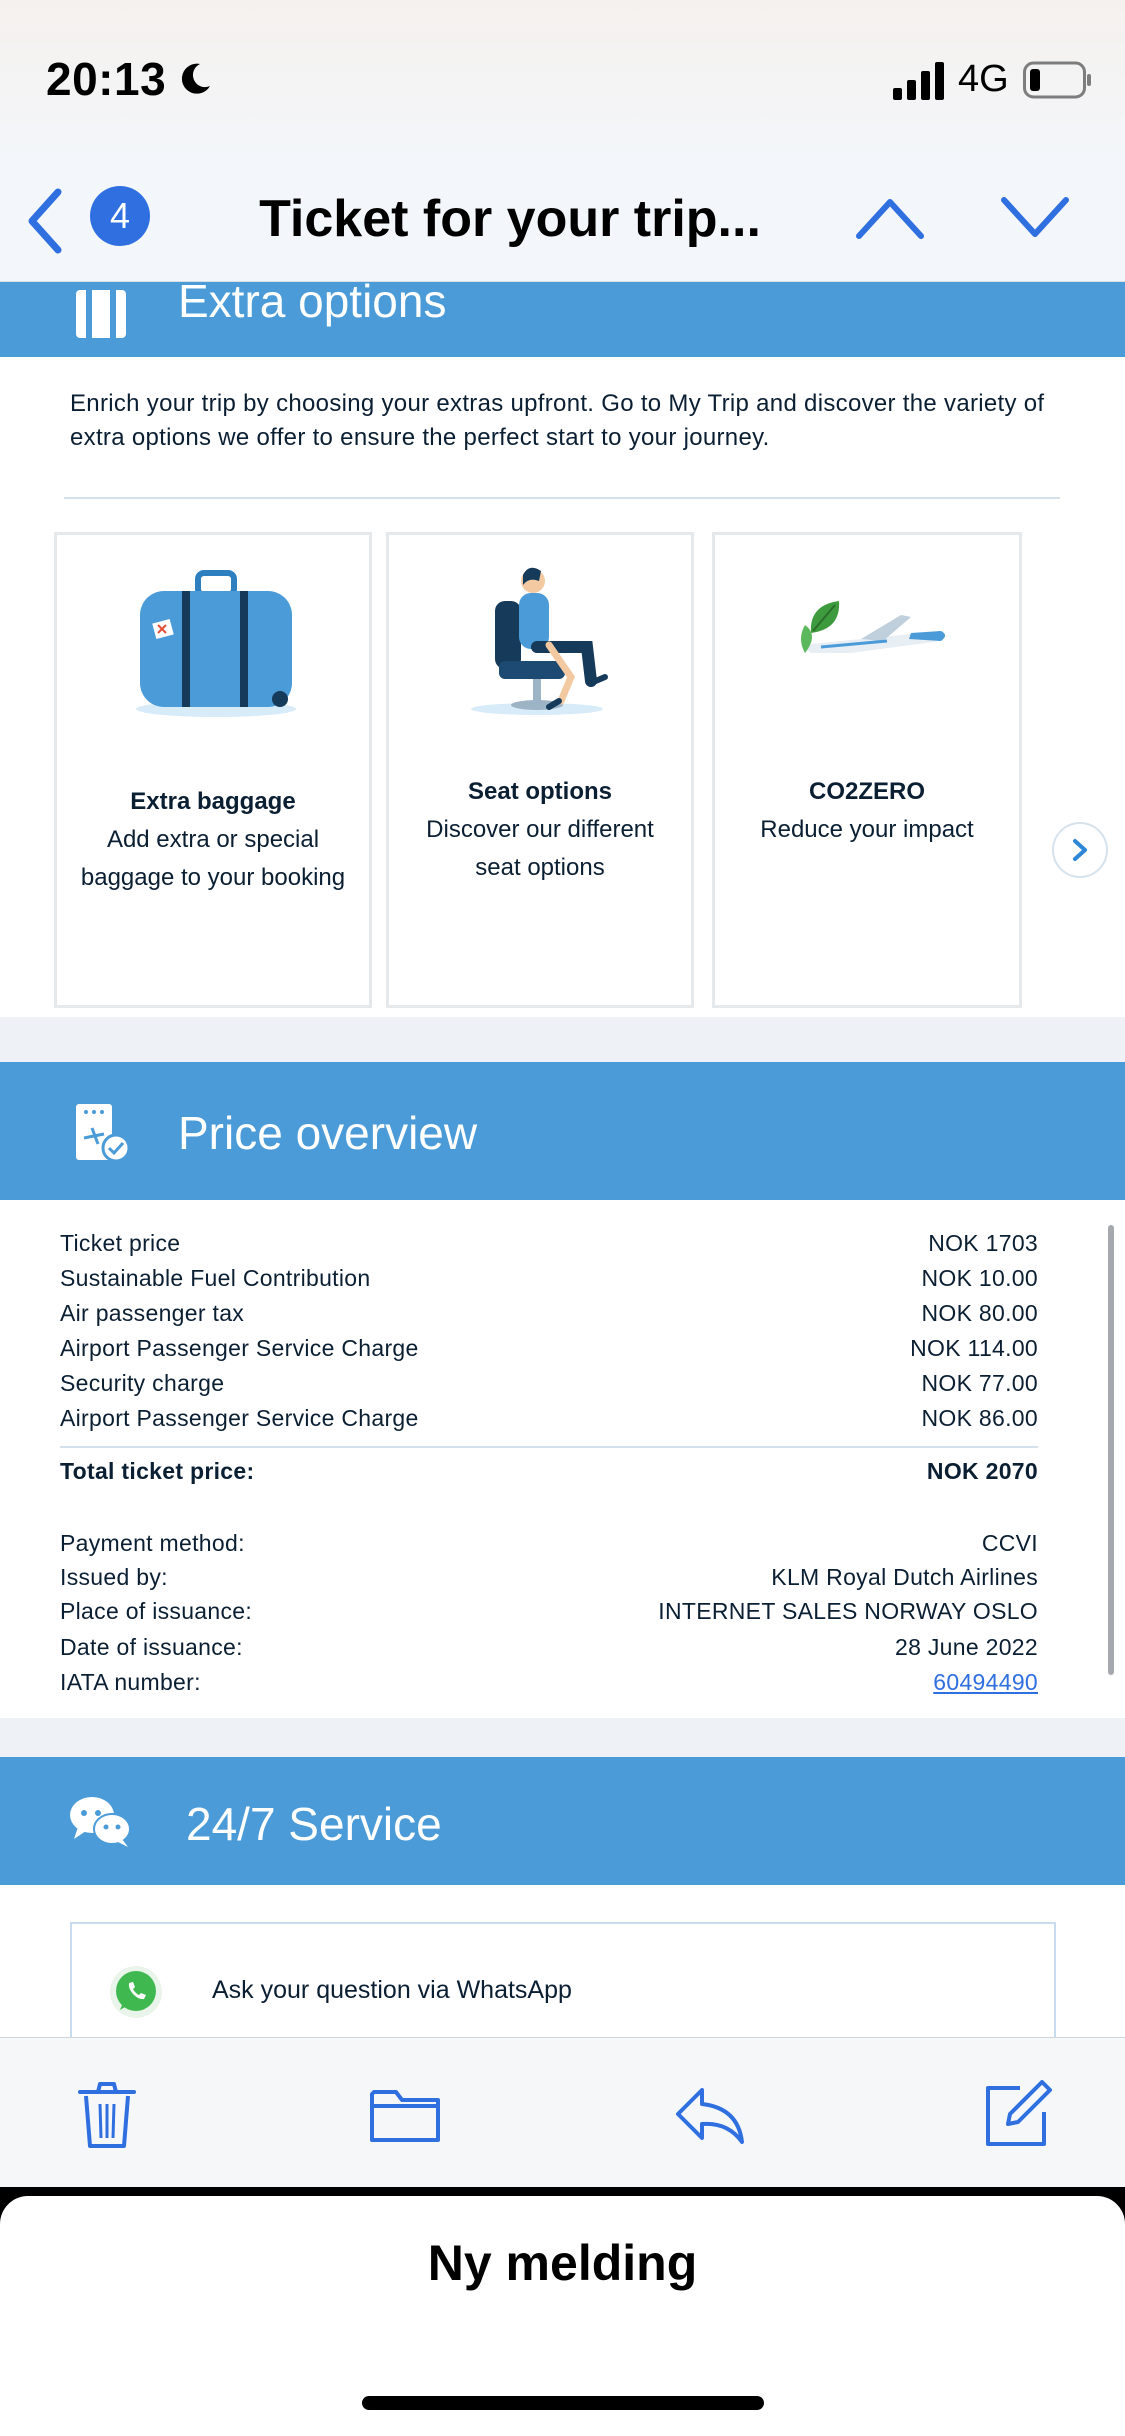 This screenshot has height=2436, width=1125. What do you see at coordinates (142, 1383) in the screenshot?
I see `price-label: Security charge` at bounding box center [142, 1383].